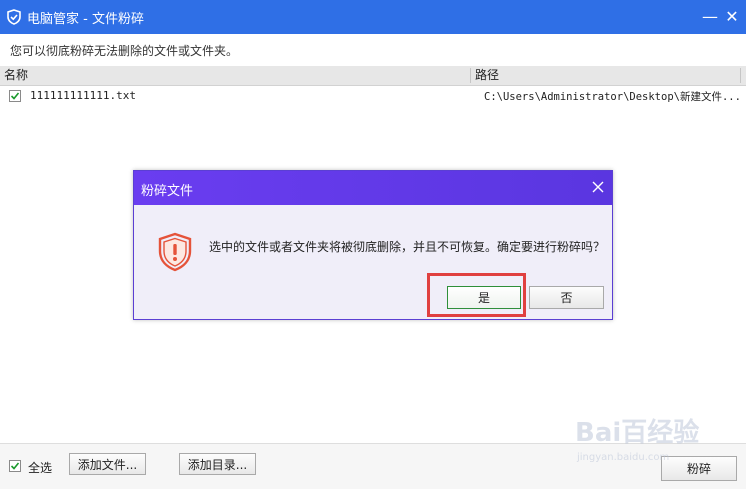 This screenshot has width=746, height=489. What do you see at coordinates (14, 17) in the screenshot?
I see `pc-manager-logo-icon` at bounding box center [14, 17].